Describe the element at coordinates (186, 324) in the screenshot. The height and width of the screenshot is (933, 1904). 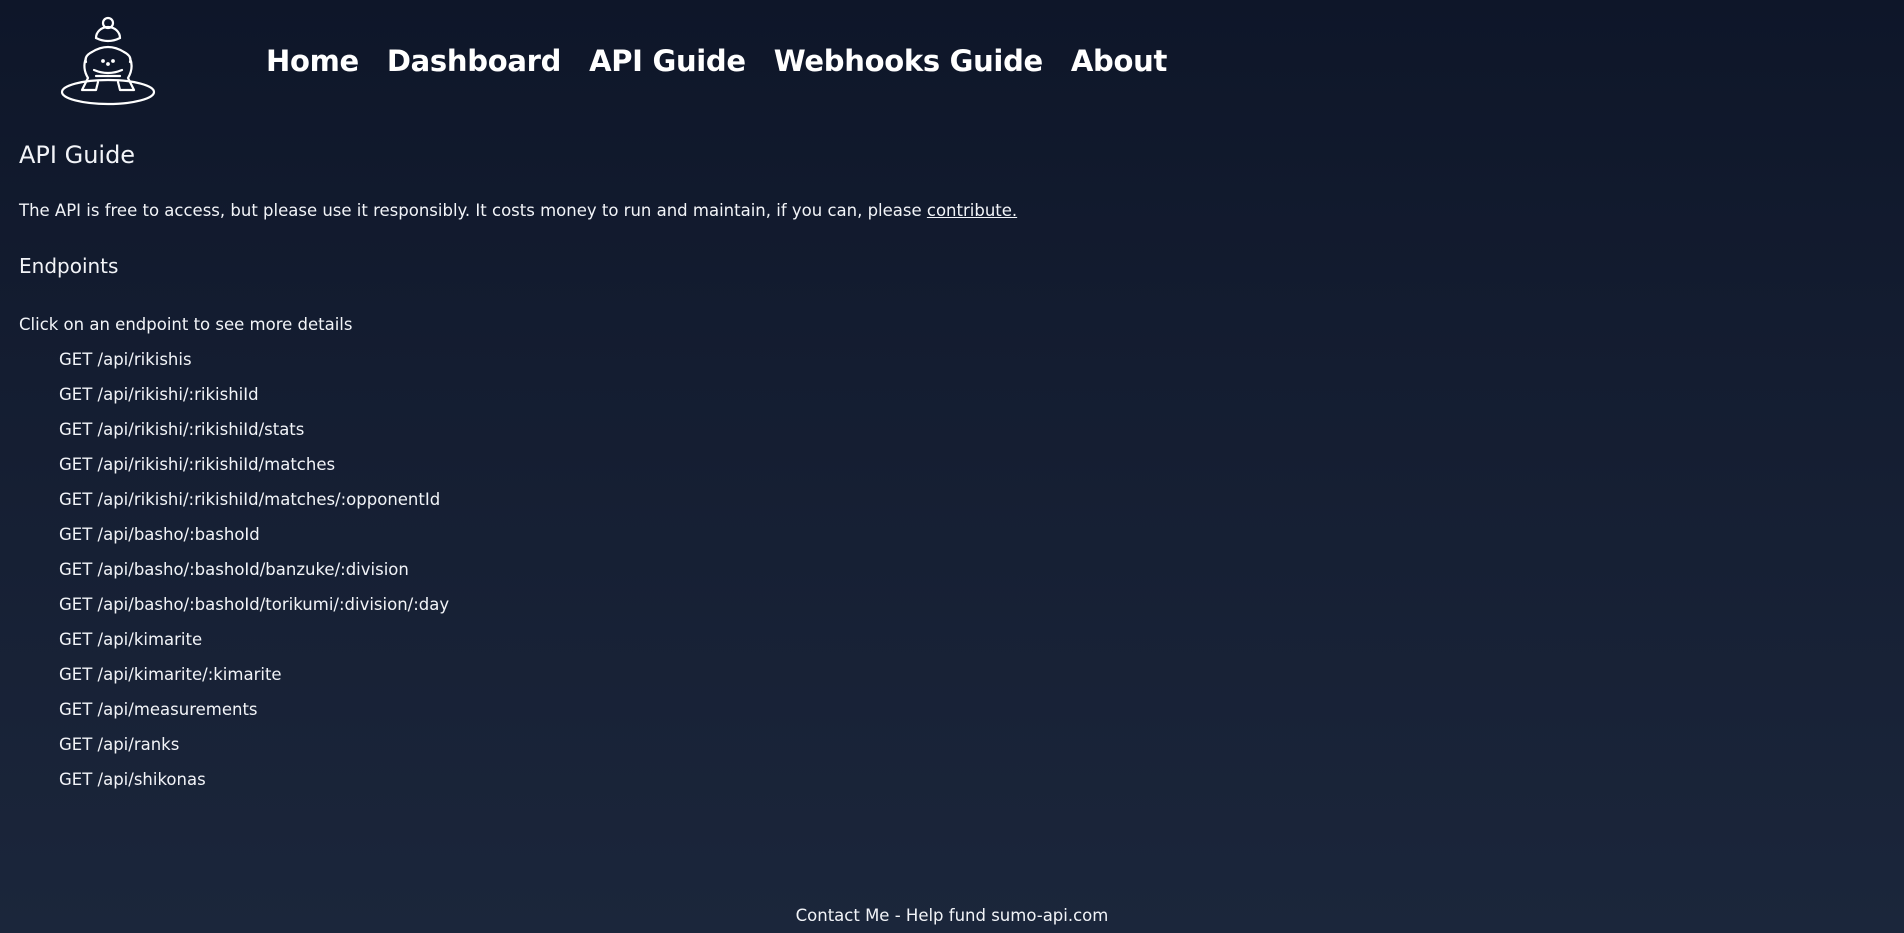
I see `endpoints-hint: Click on an endpoint to see more details` at that location.